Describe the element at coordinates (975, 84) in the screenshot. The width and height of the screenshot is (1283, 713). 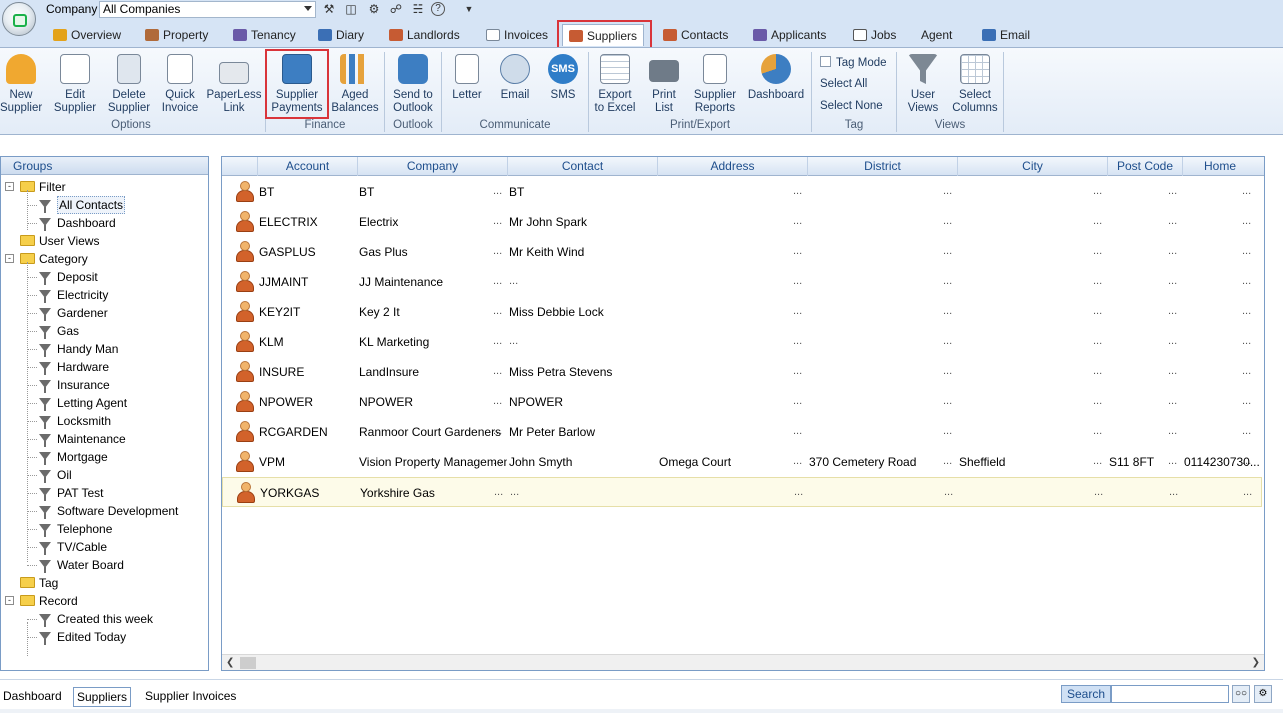
I see `select-columns-button: Select Columns` at that location.